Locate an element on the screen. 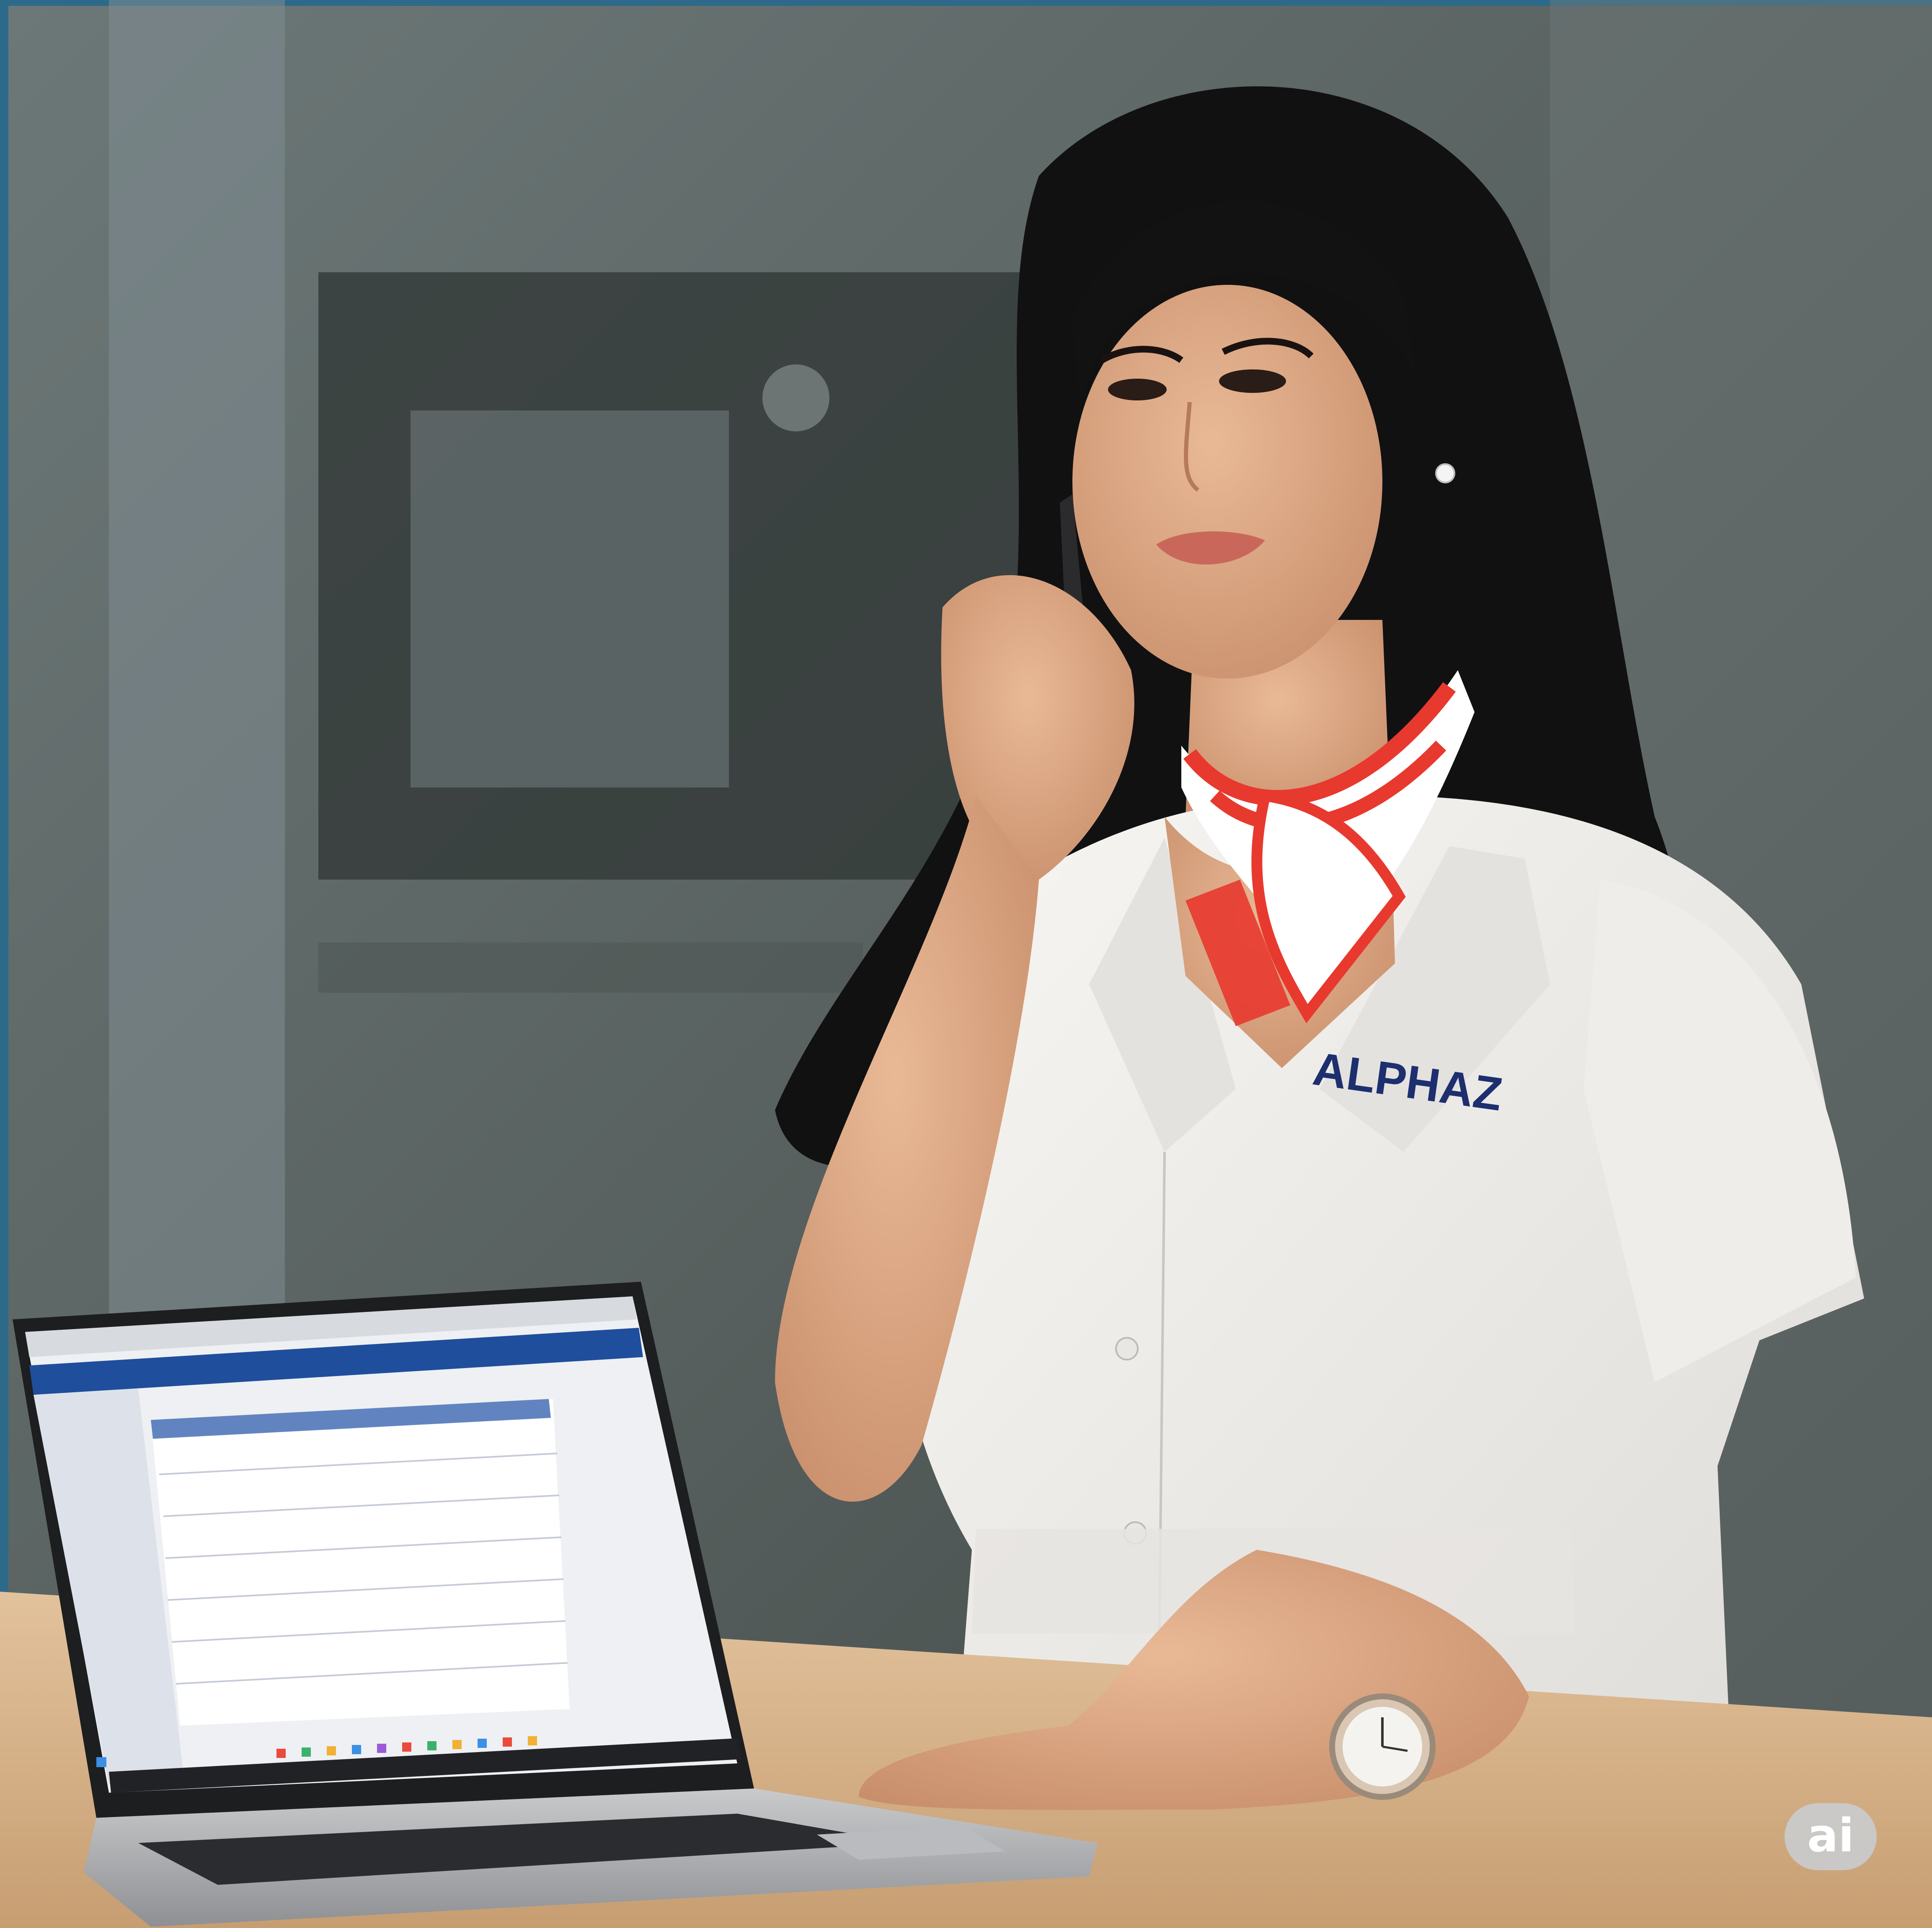 The width and height of the screenshot is (1932, 1928). earring is located at coordinates (1445, 473).